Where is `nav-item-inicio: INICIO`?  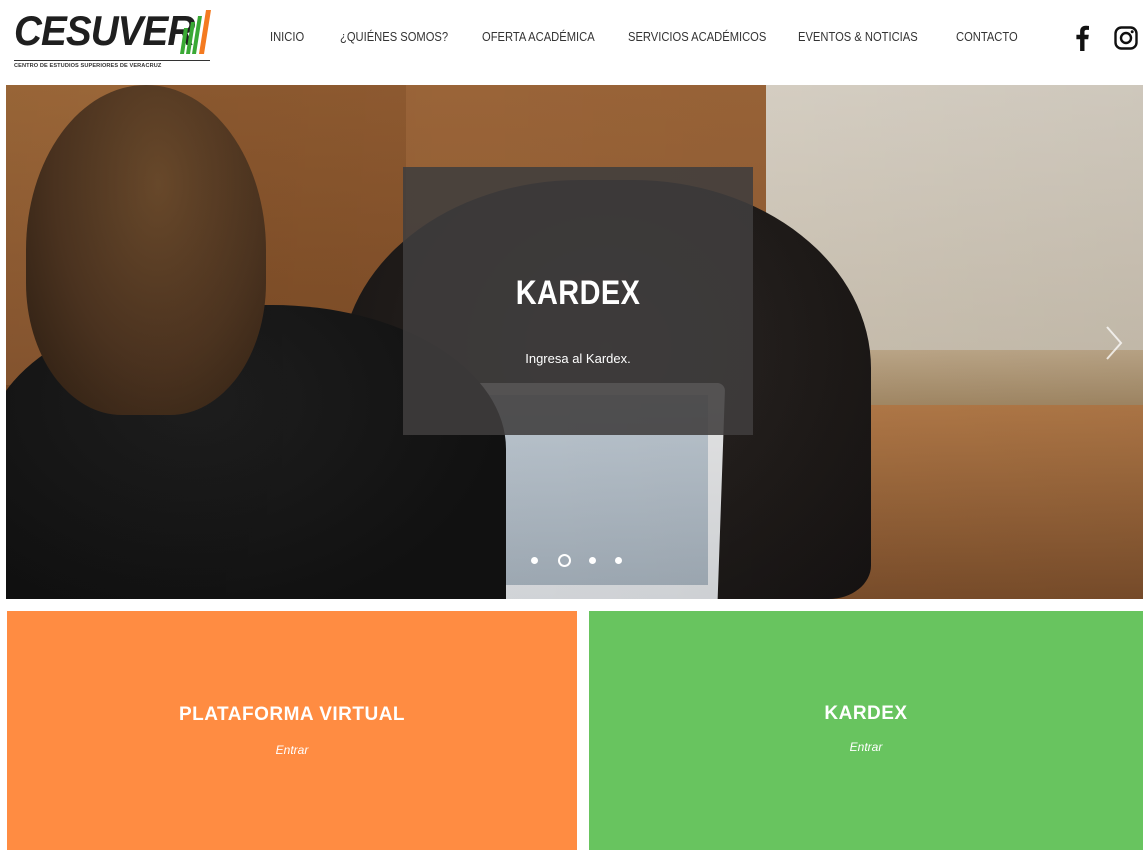 nav-item-inicio: INICIO is located at coordinates (287, 36).